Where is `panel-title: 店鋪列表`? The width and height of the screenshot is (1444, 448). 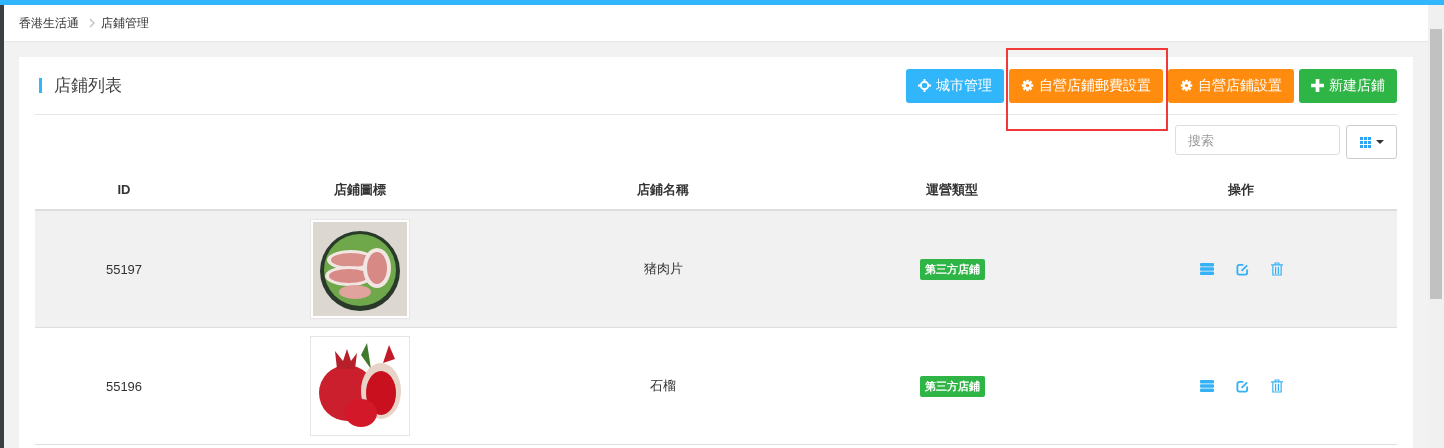 panel-title: 店鋪列表 is located at coordinates (88, 86).